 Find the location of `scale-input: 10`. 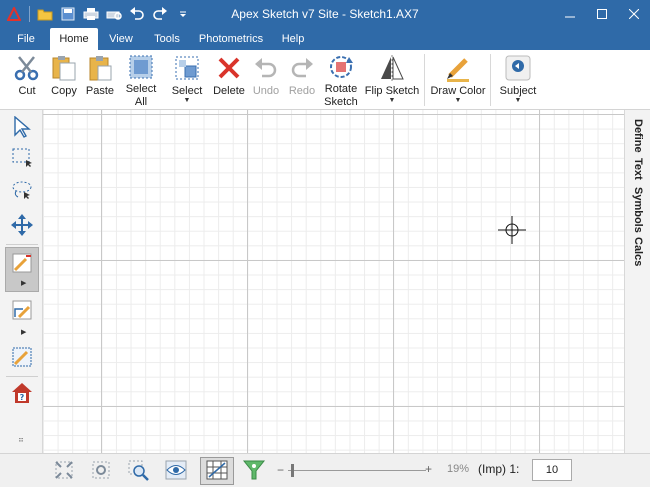

scale-input: 10 is located at coordinates (552, 470).